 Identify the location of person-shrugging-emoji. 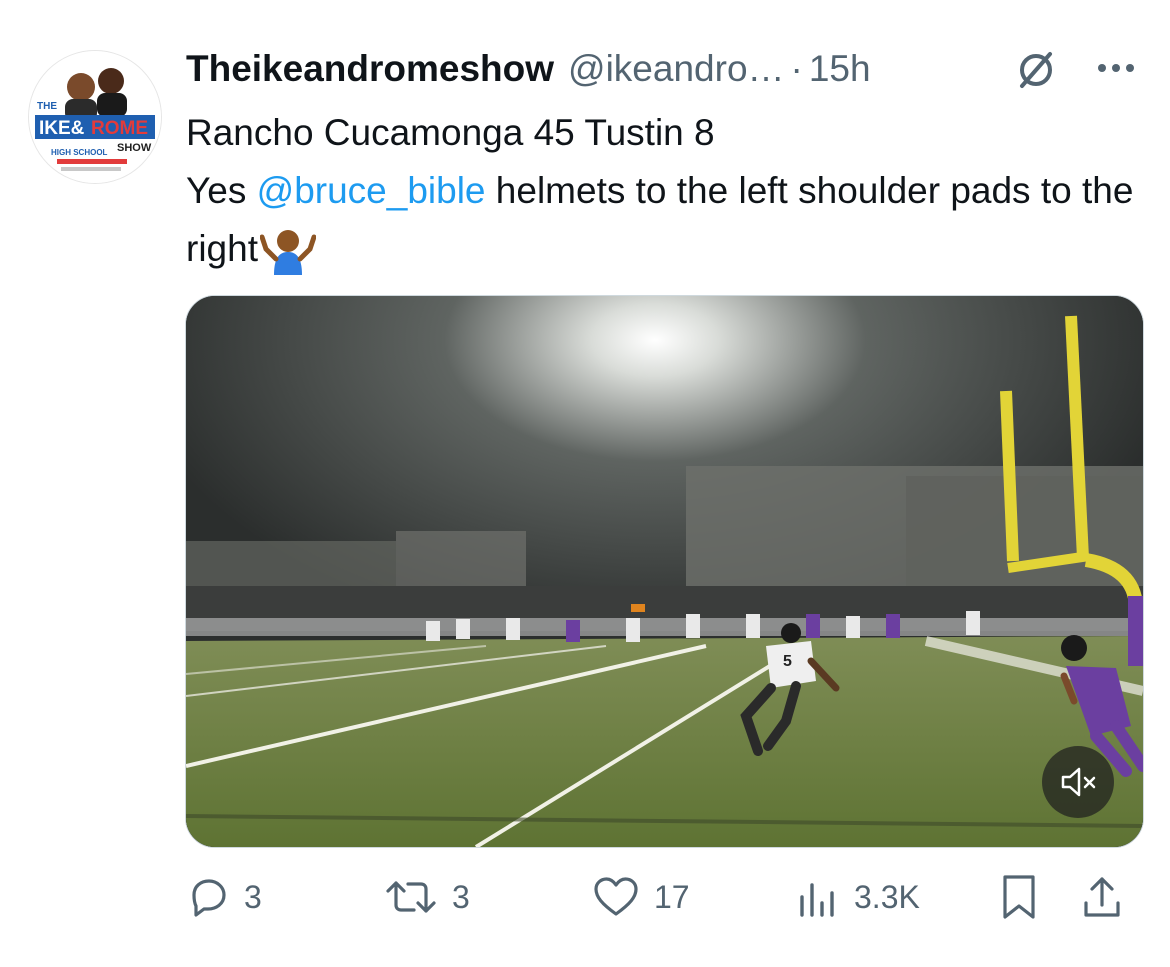
(287, 253).